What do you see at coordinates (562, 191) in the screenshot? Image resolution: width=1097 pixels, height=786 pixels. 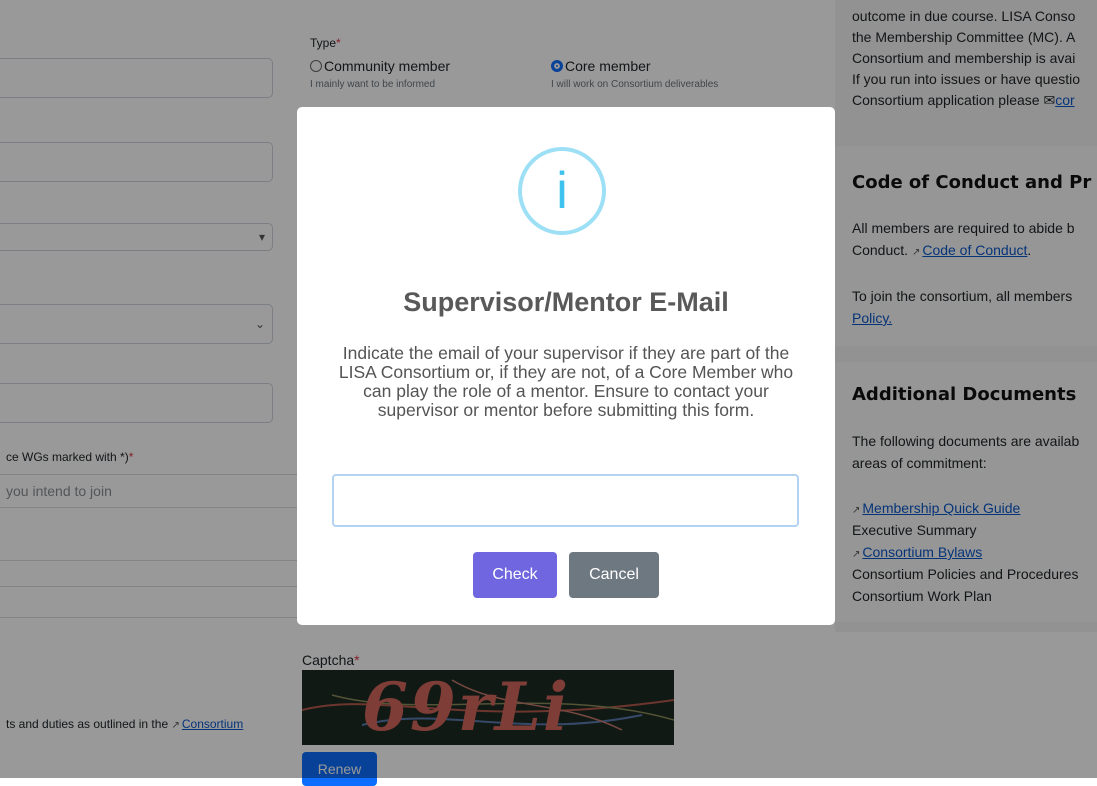 I see `info-icon: i` at bounding box center [562, 191].